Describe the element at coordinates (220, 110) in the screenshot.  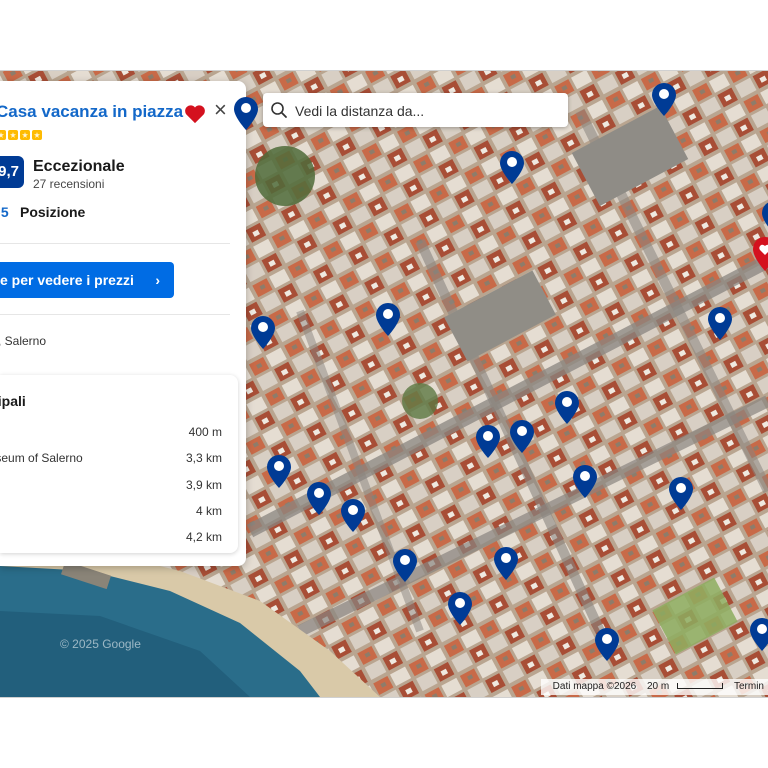
I see `close-icon: ×` at that location.